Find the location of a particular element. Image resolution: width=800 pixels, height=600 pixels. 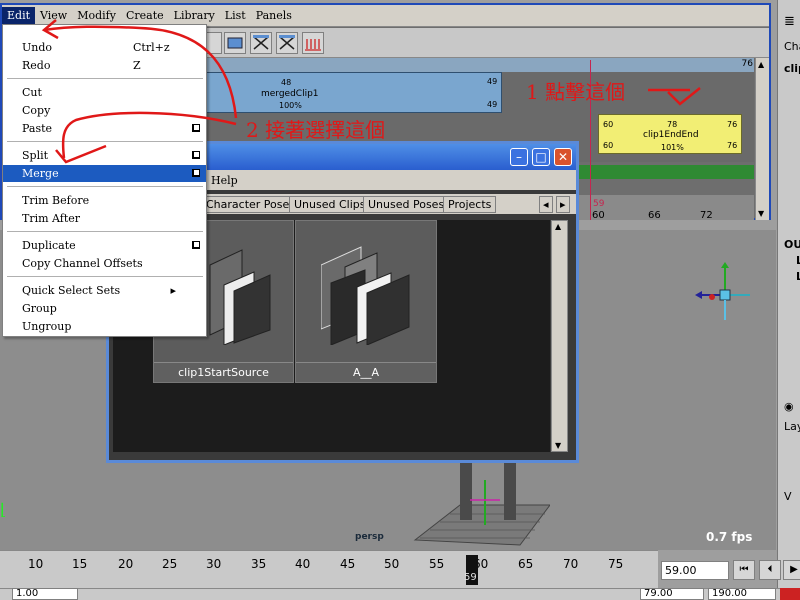

menu-item-quick-select-sets: Quick Select Sets ▸ is located at coordinates (104, 290).